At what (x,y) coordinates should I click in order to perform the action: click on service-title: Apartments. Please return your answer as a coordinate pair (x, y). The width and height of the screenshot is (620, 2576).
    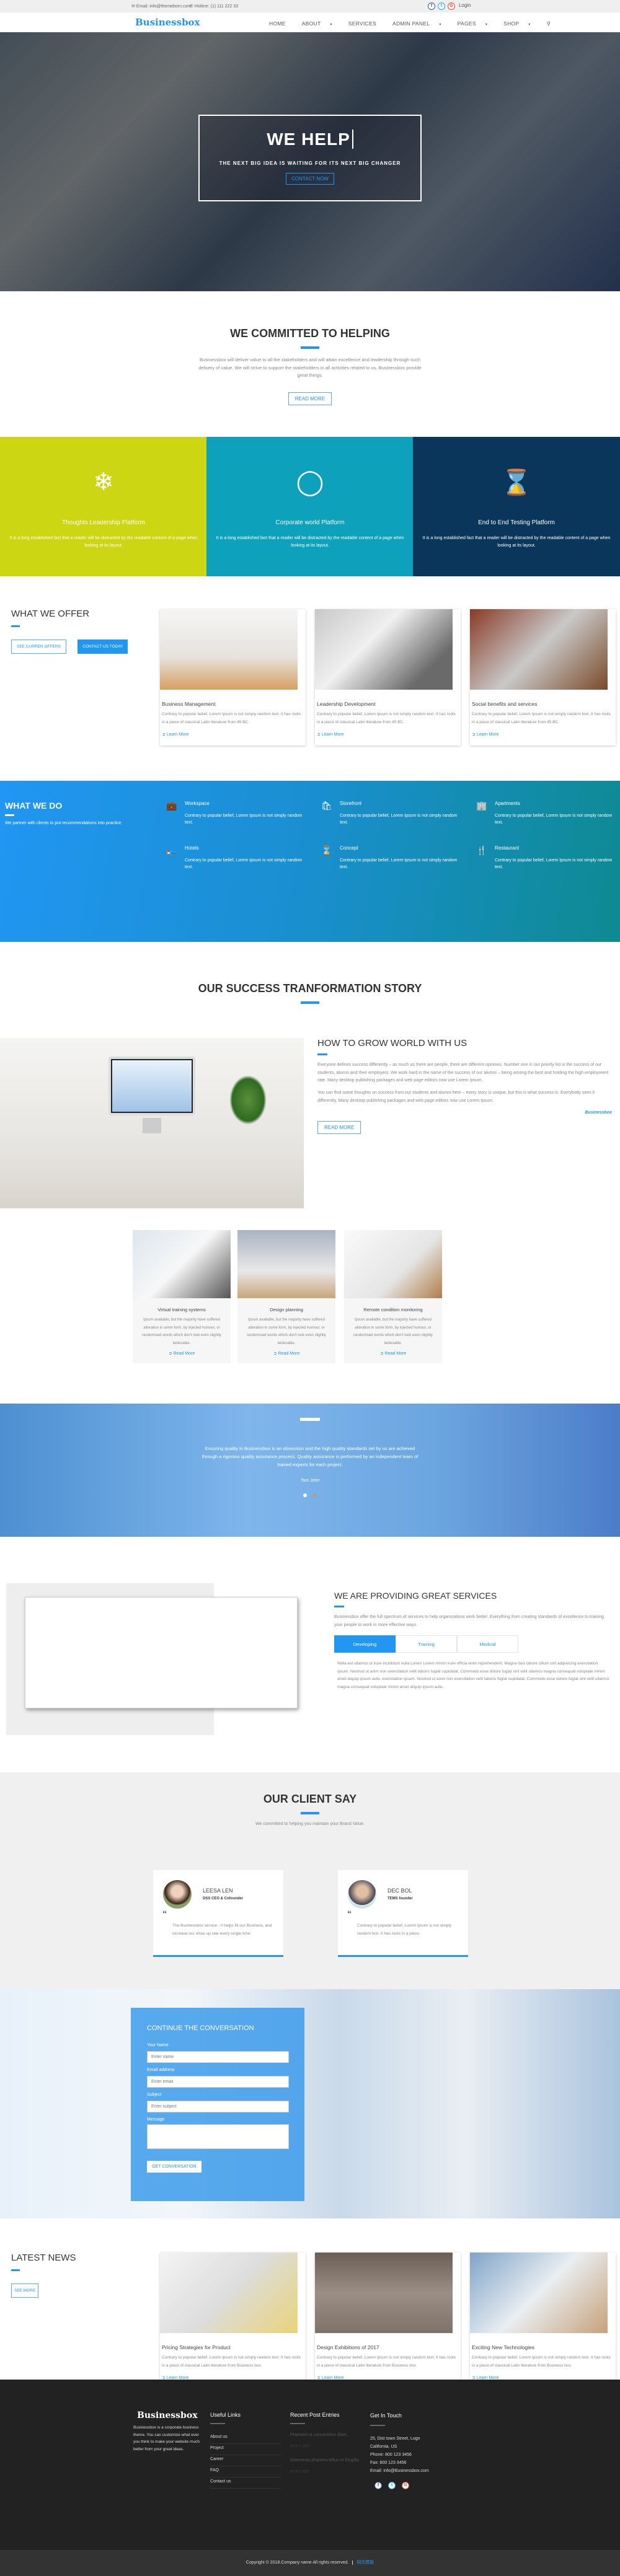
    Looking at the image, I should click on (507, 804).